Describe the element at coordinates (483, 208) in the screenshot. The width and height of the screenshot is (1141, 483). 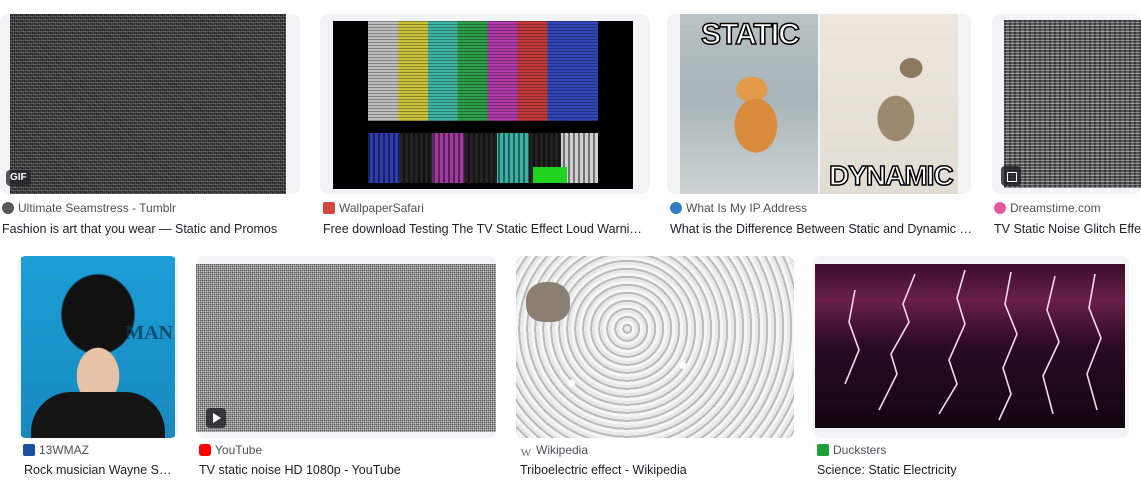
I see `result-source: WallpaperSafari` at that location.